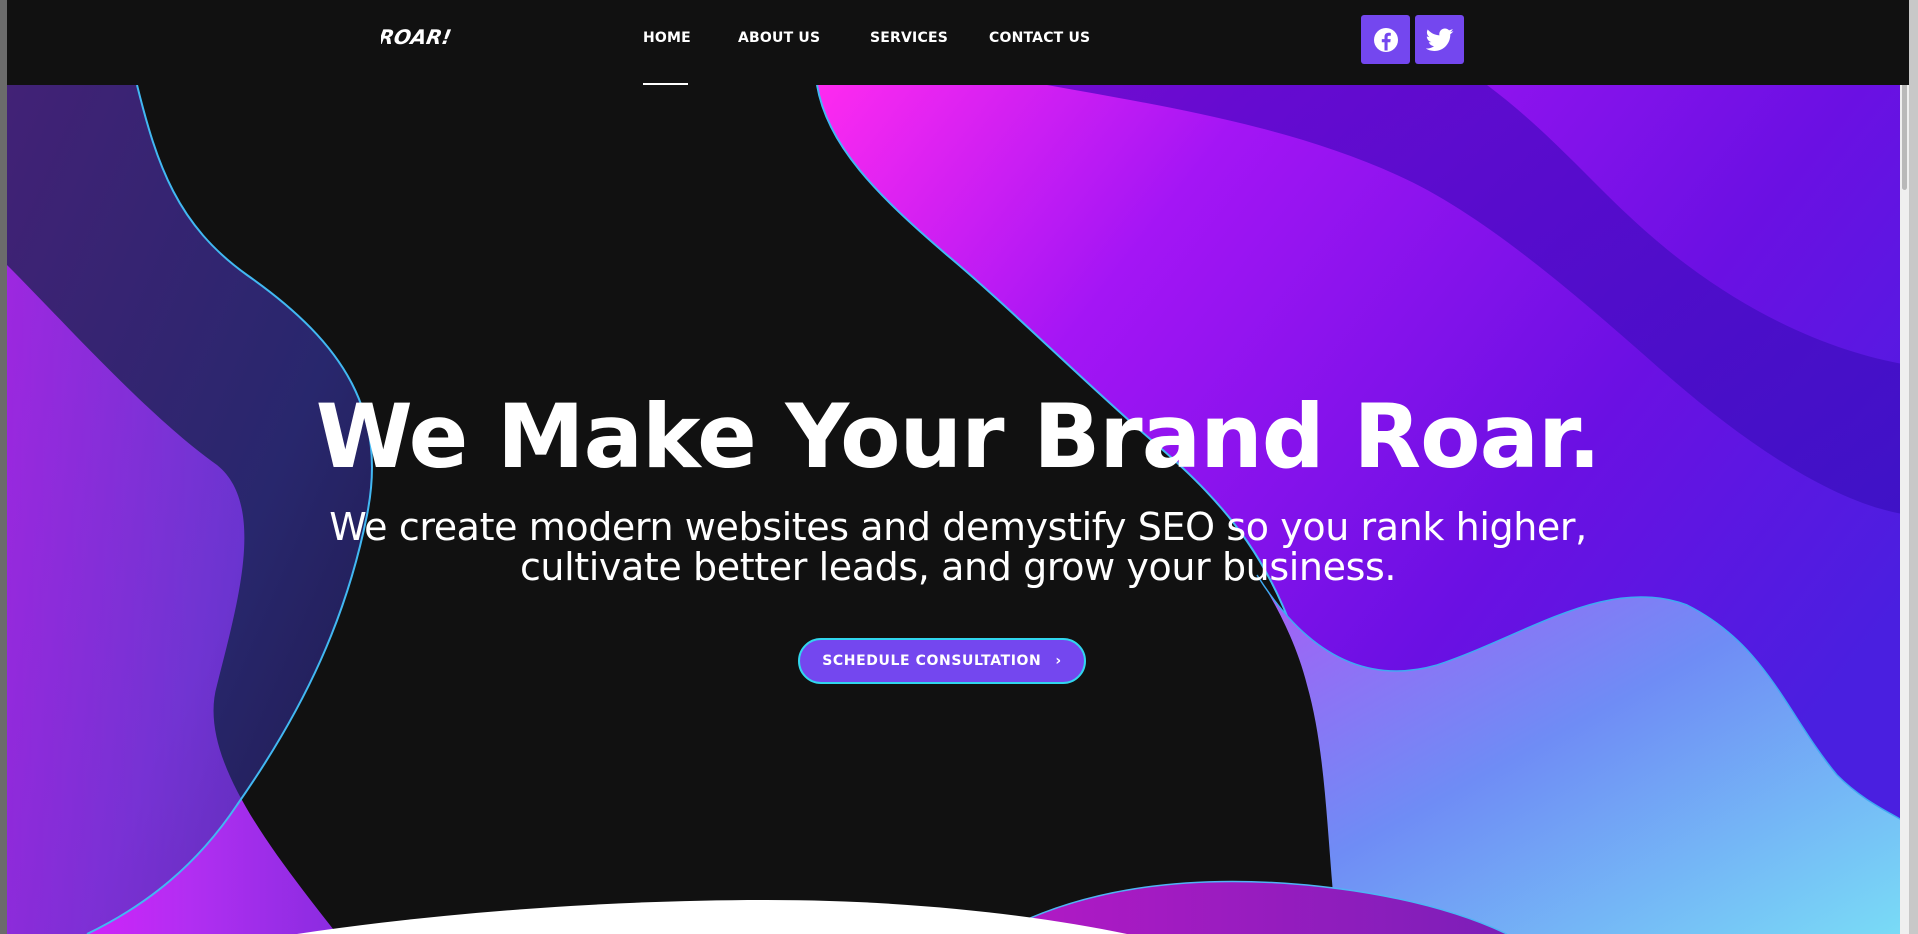 This screenshot has width=1918, height=934. I want to click on logo: ROAR!, so click(416, 37).